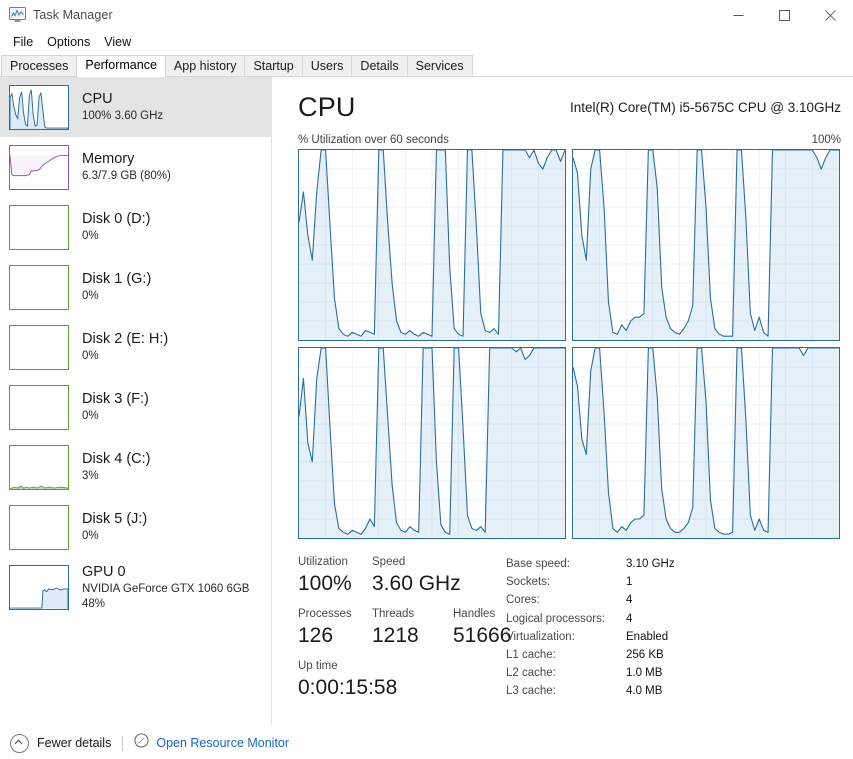  Describe the element at coordinates (273, 66) in the screenshot. I see `tab-startup: Startup` at that location.